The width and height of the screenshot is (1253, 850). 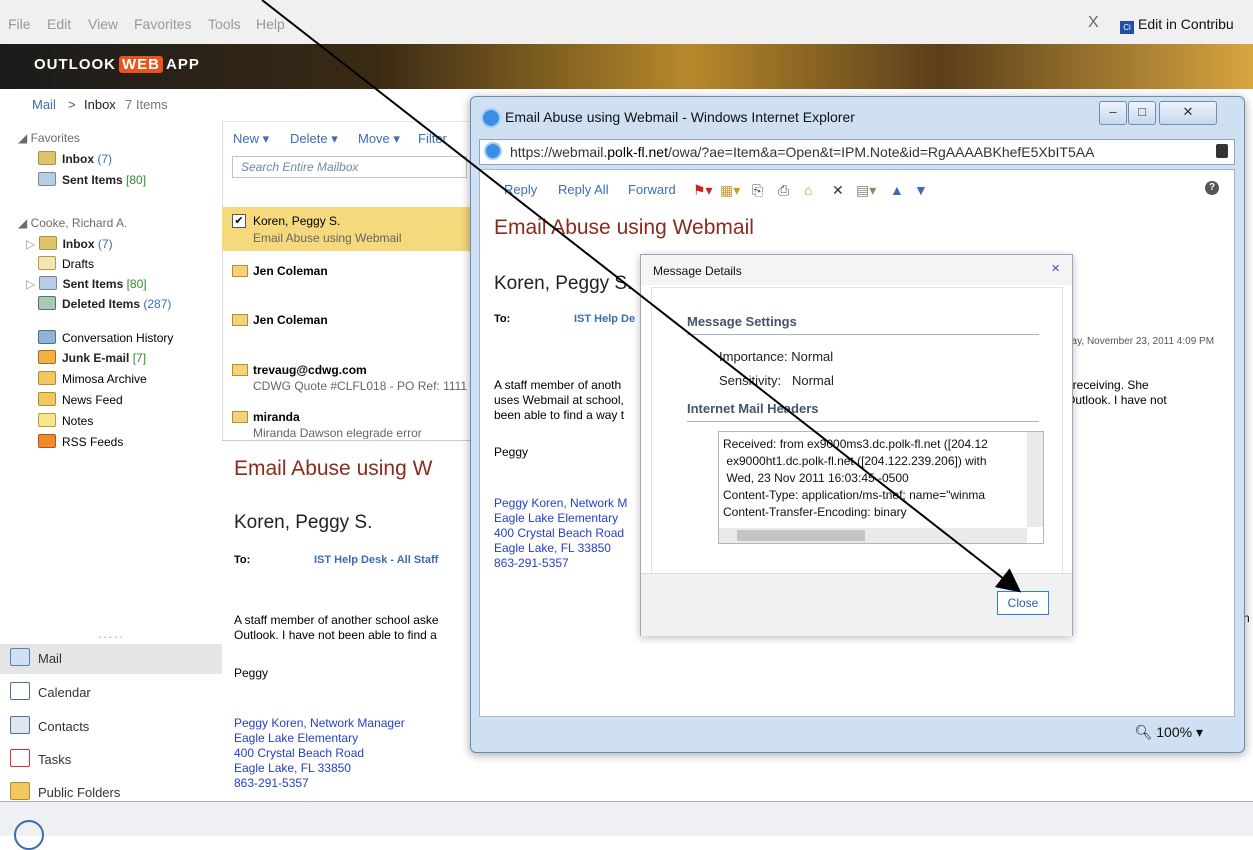 What do you see at coordinates (49, 138) in the screenshot?
I see `favorites-header: ◢ Favorites` at bounding box center [49, 138].